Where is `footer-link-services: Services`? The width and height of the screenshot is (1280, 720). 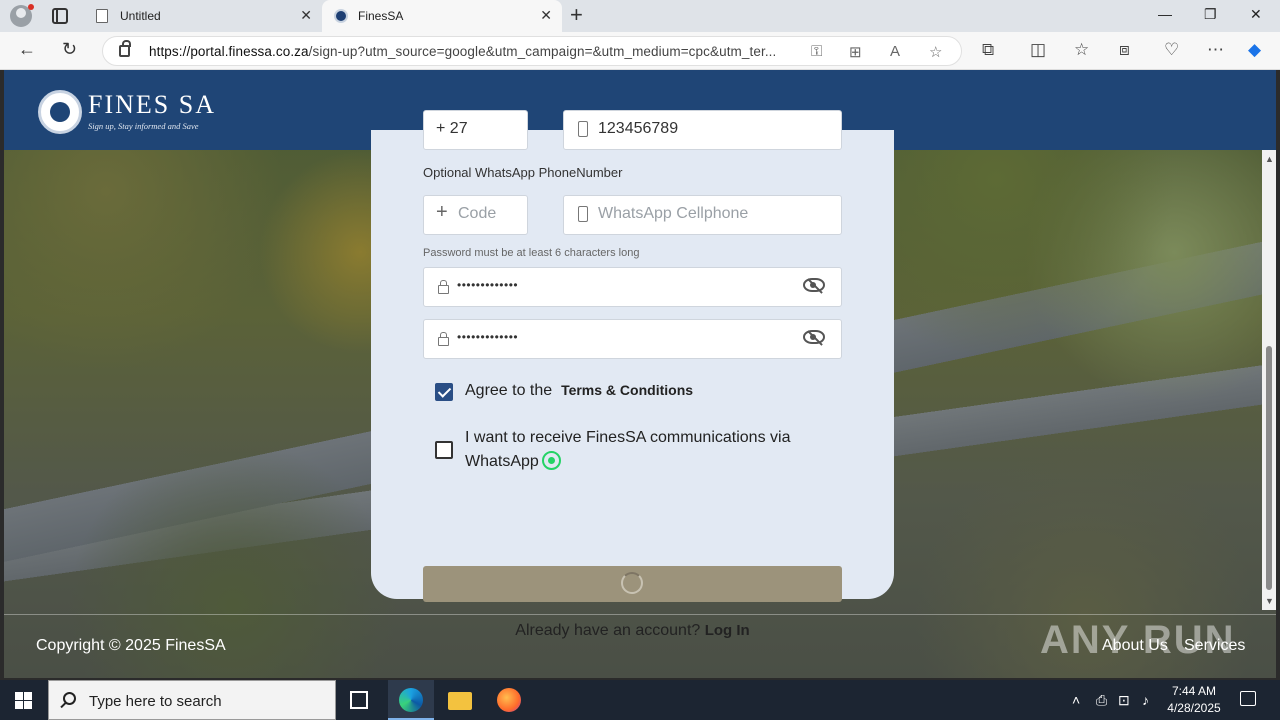 footer-link-services: Services is located at coordinates (1214, 646).